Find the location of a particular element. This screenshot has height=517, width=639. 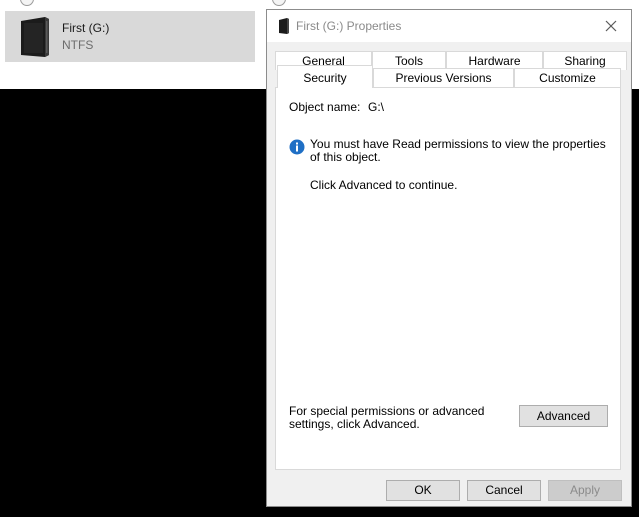

dialog-title: First (G:) Properties is located at coordinates (349, 26).